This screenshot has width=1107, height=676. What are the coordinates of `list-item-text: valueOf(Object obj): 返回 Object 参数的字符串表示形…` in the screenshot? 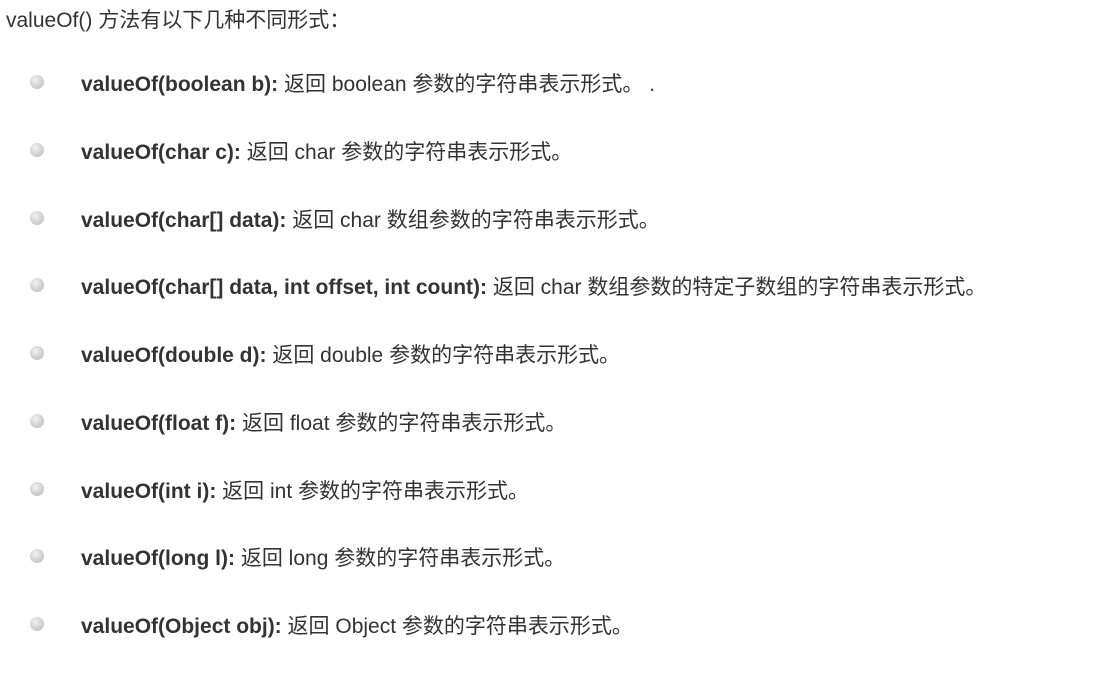 It's located at (357, 627).